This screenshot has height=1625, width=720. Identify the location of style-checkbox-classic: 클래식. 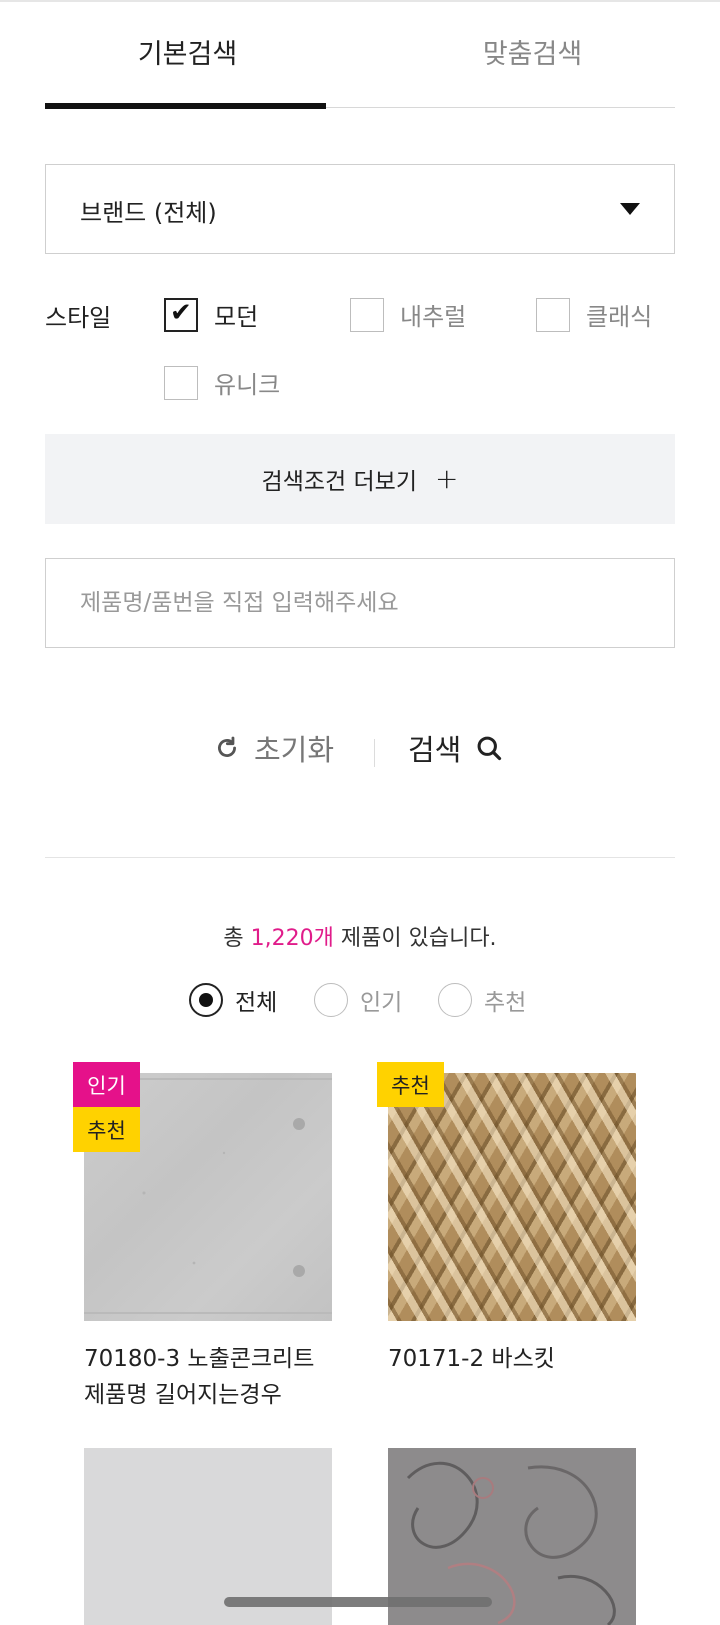
(594, 314).